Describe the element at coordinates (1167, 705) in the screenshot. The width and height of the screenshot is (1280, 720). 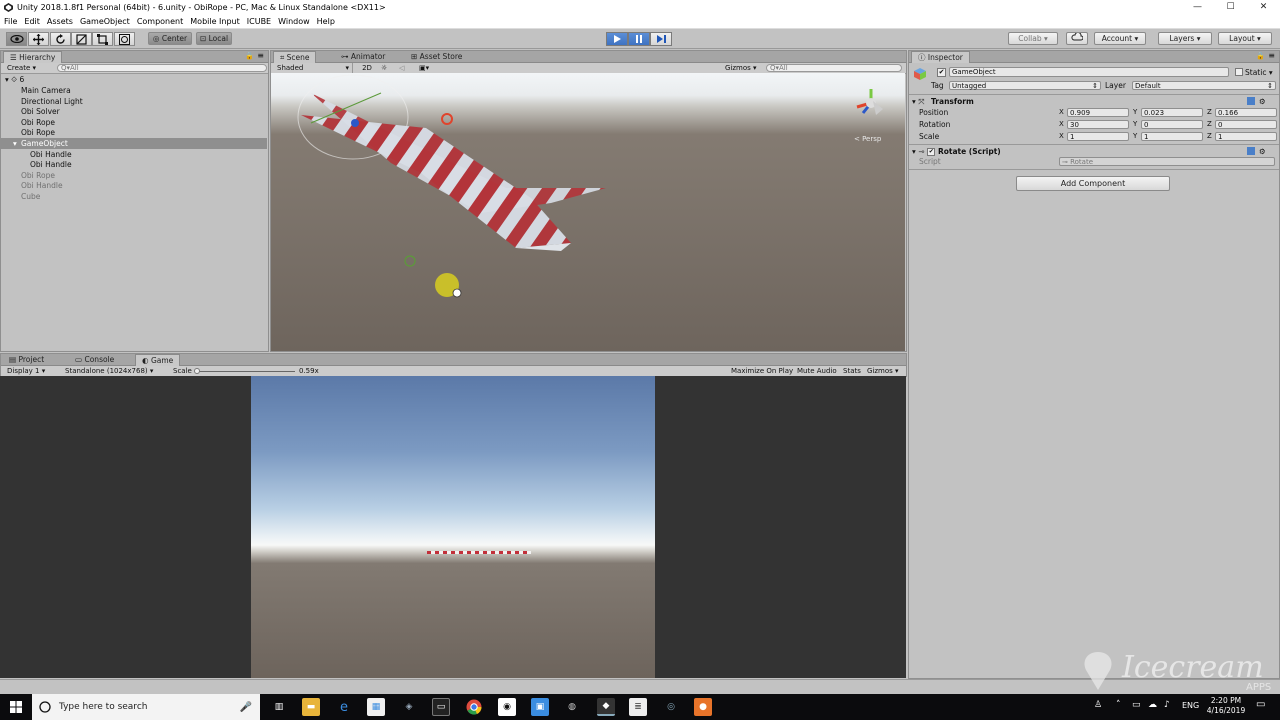
I see `volume-icon: ♪` at that location.